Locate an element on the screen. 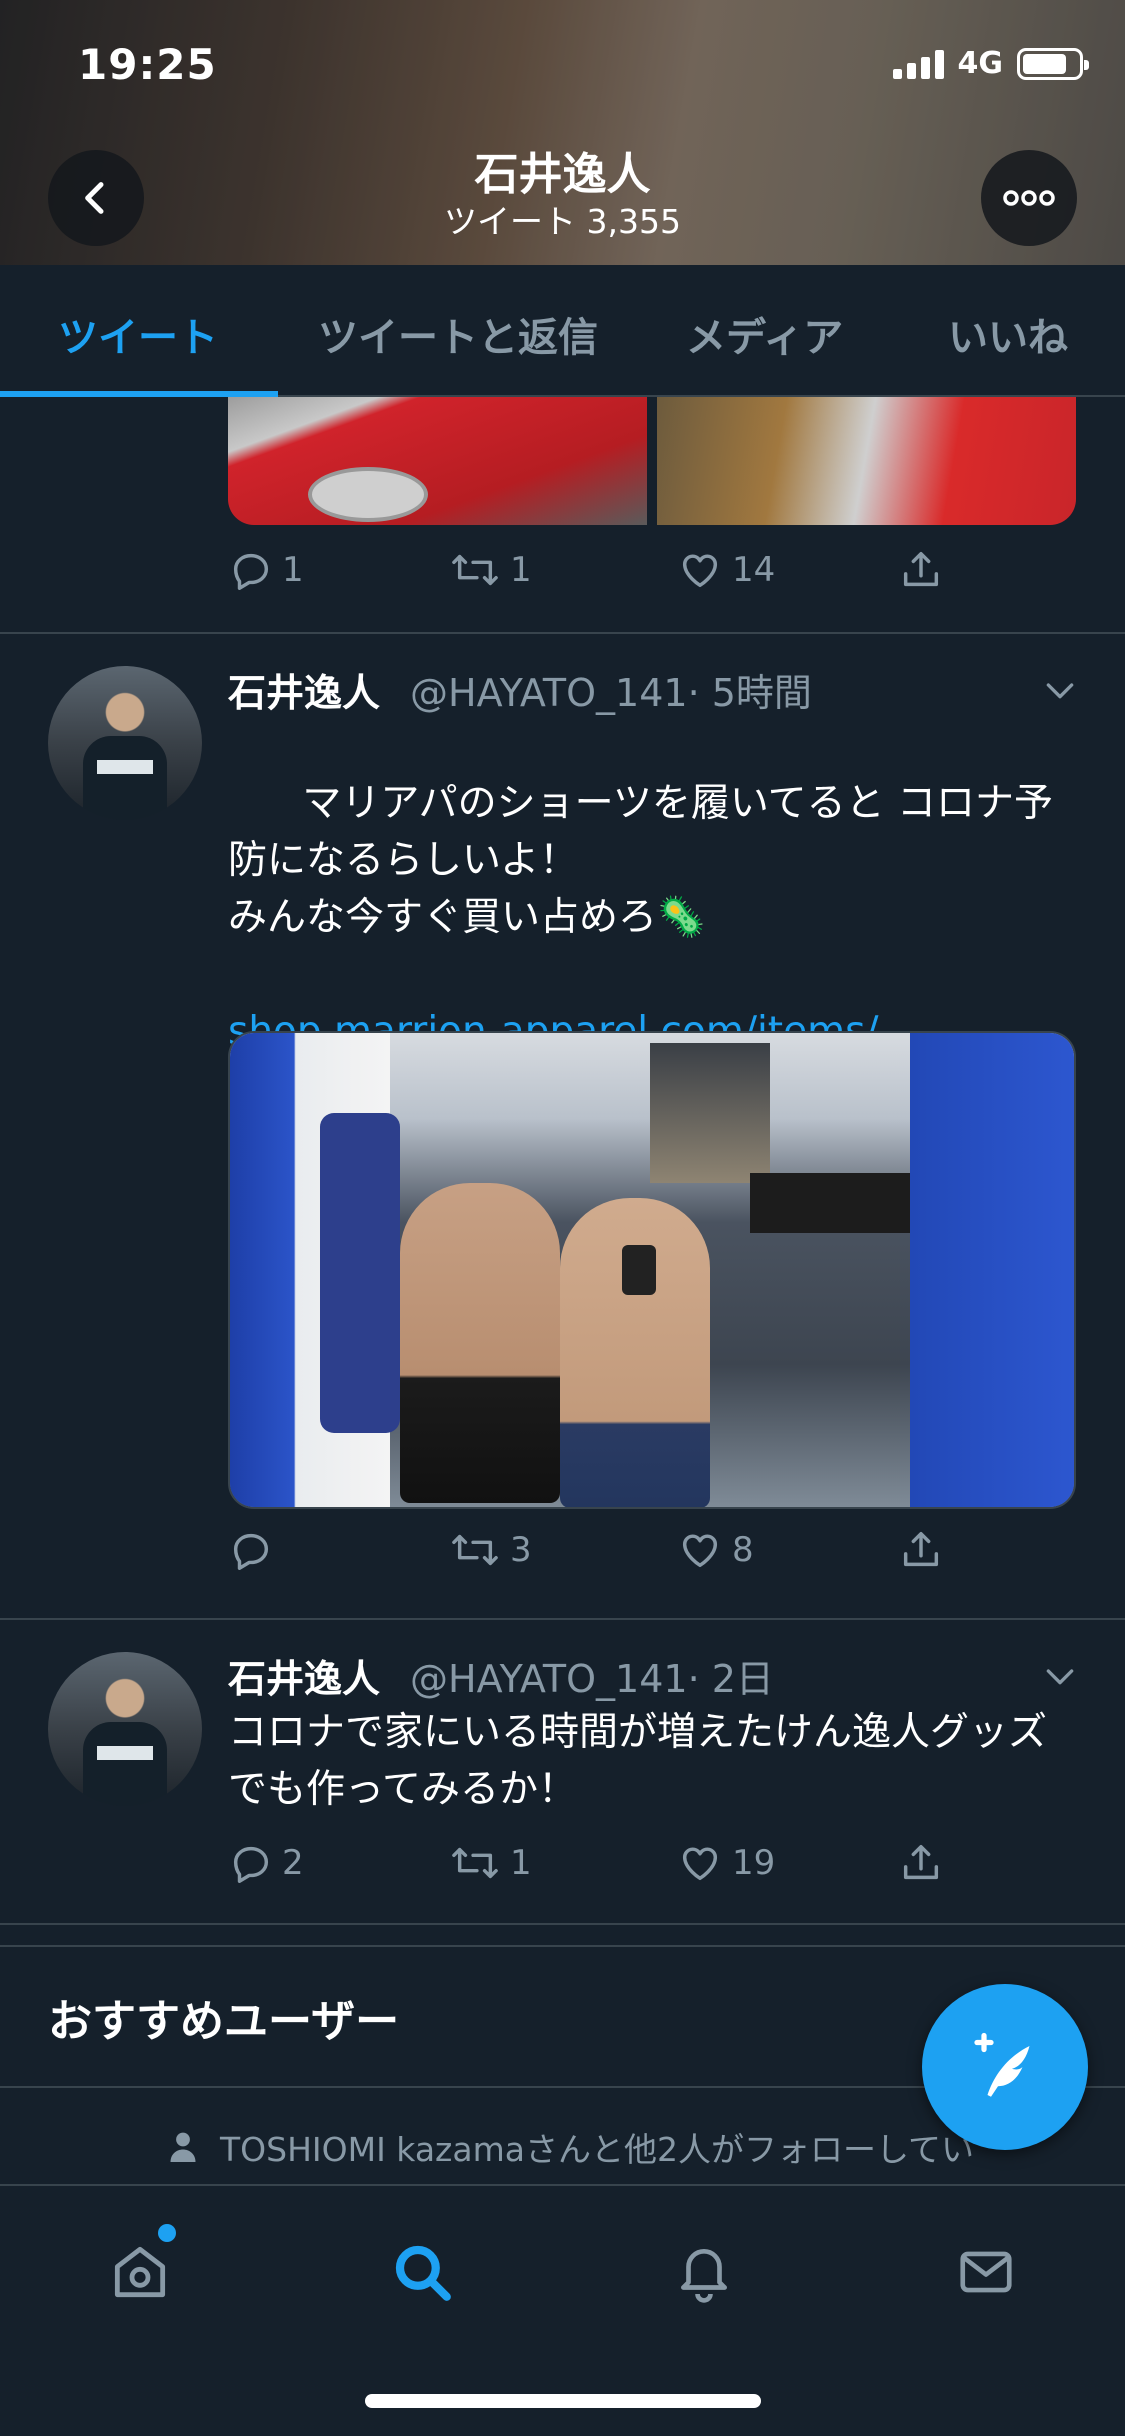 This screenshot has height=2436, width=1125. more-button is located at coordinates (1029, 198).